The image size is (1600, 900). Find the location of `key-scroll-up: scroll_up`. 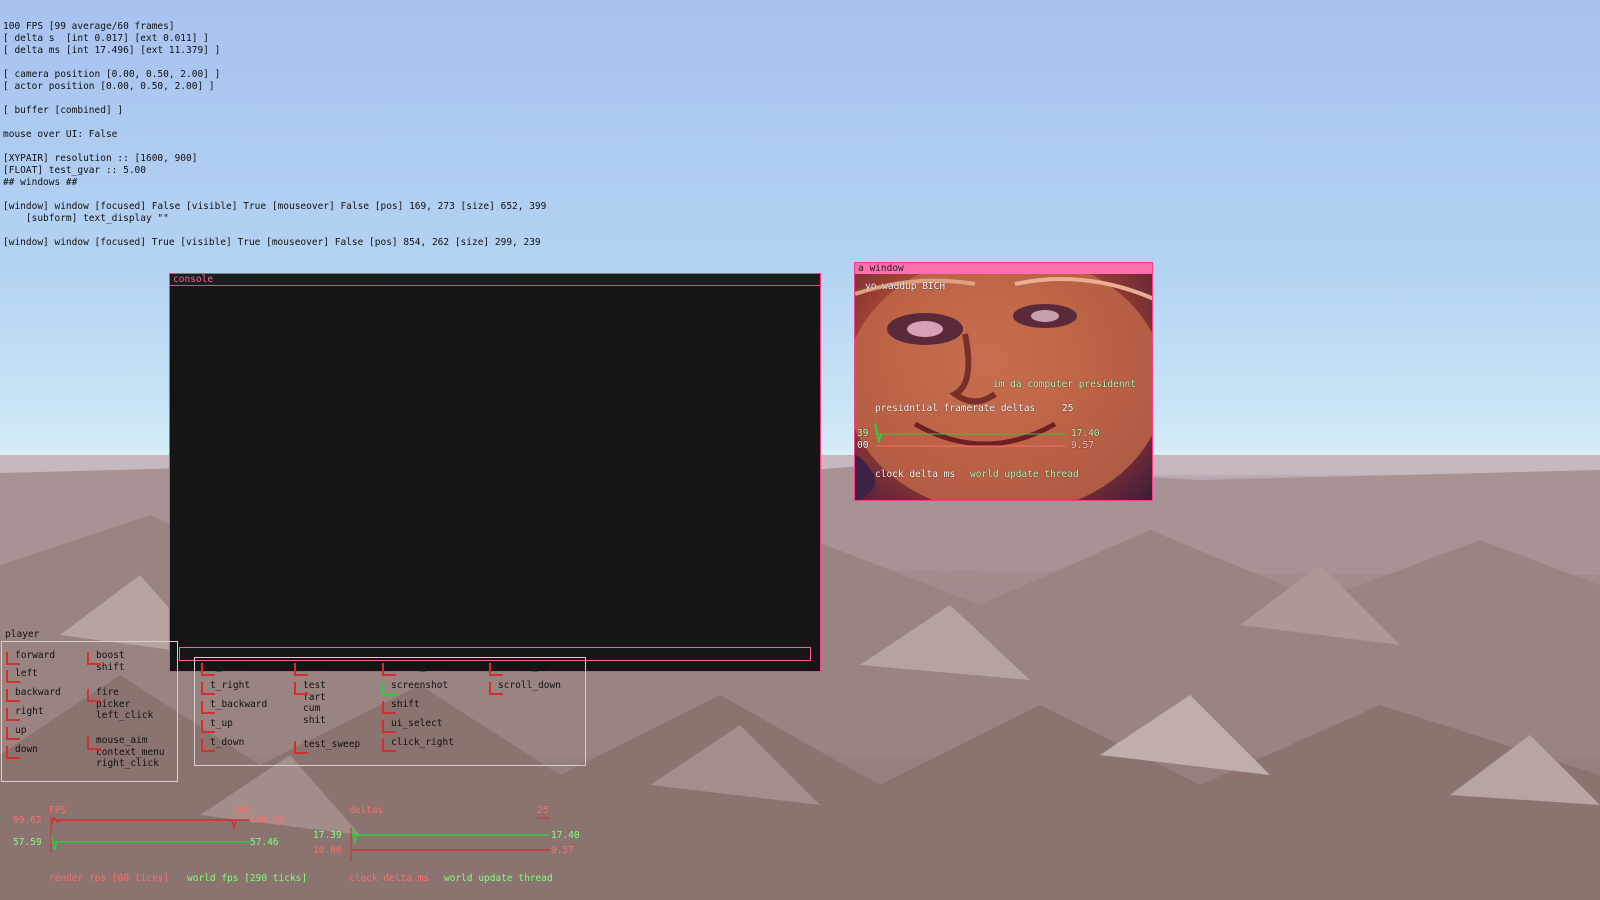

key-scroll-up: scroll_up is located at coordinates (517, 668).